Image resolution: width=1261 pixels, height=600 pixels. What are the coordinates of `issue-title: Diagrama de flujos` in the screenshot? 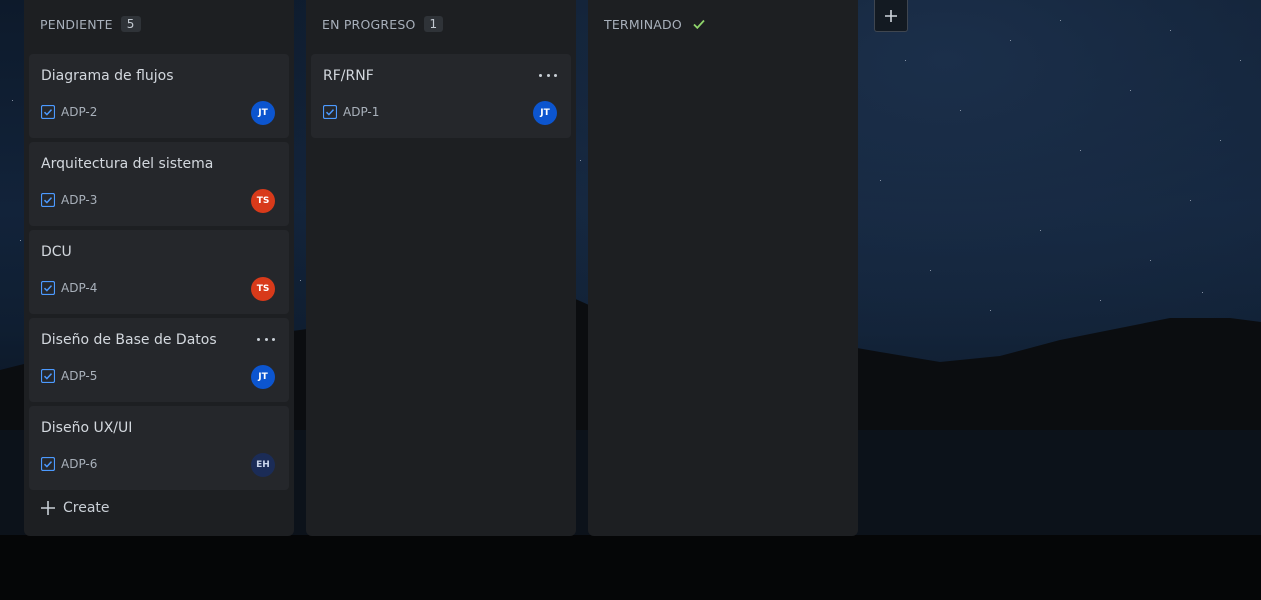 It's located at (107, 76).